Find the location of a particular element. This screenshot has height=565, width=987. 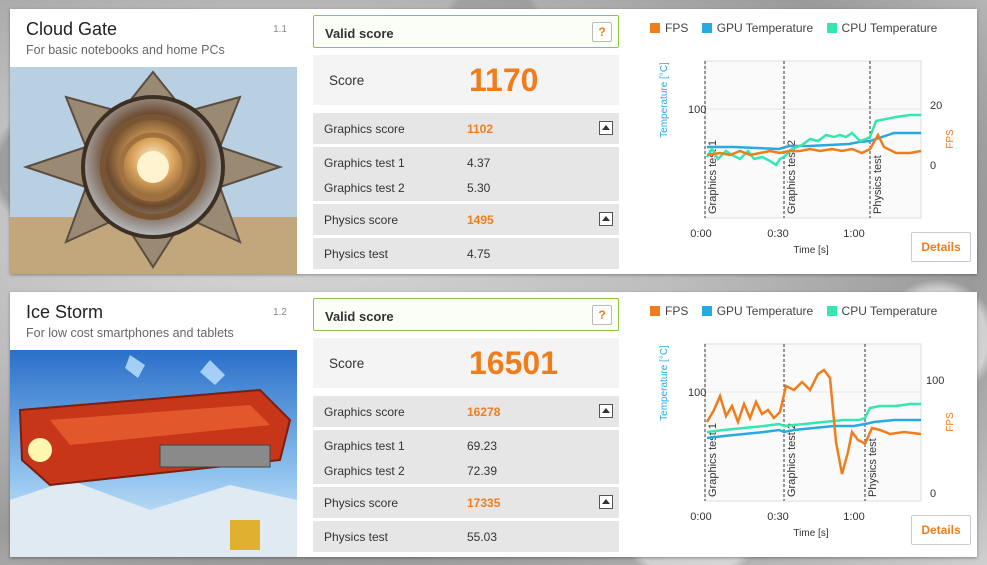

graphics-score-value: 1102 is located at coordinates (480, 129).